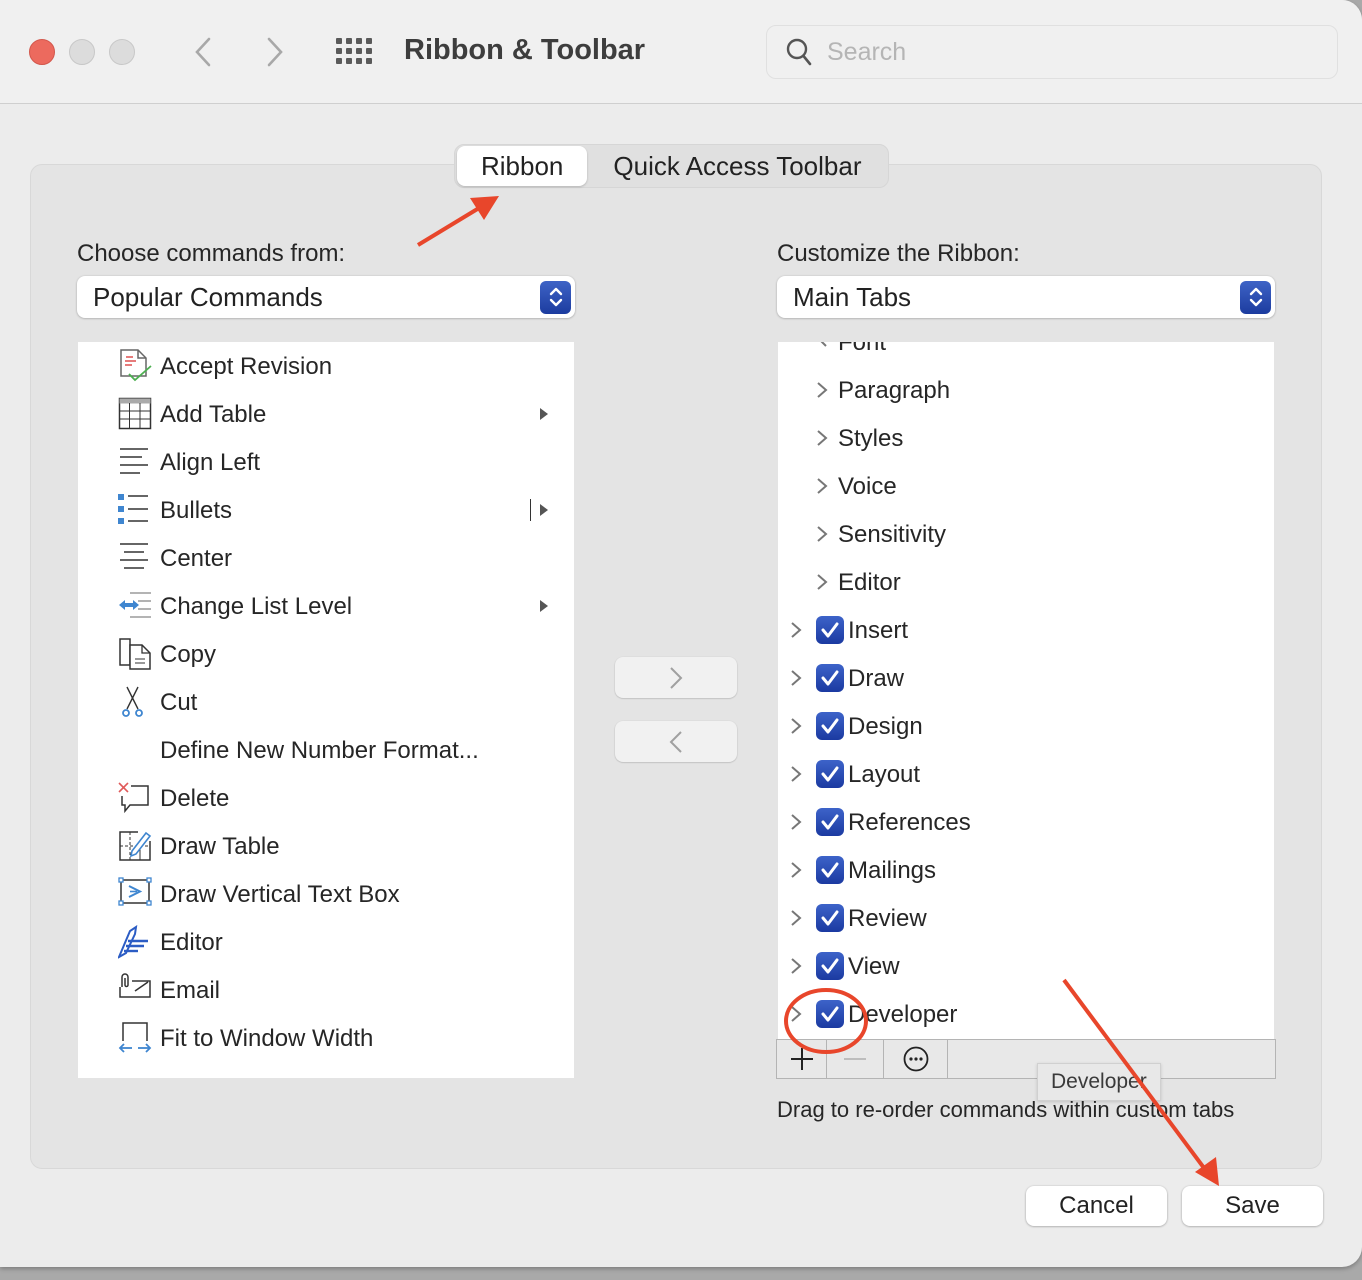 This screenshot has height=1280, width=1362. I want to click on list-item: Accept Revision, so click(326, 366).